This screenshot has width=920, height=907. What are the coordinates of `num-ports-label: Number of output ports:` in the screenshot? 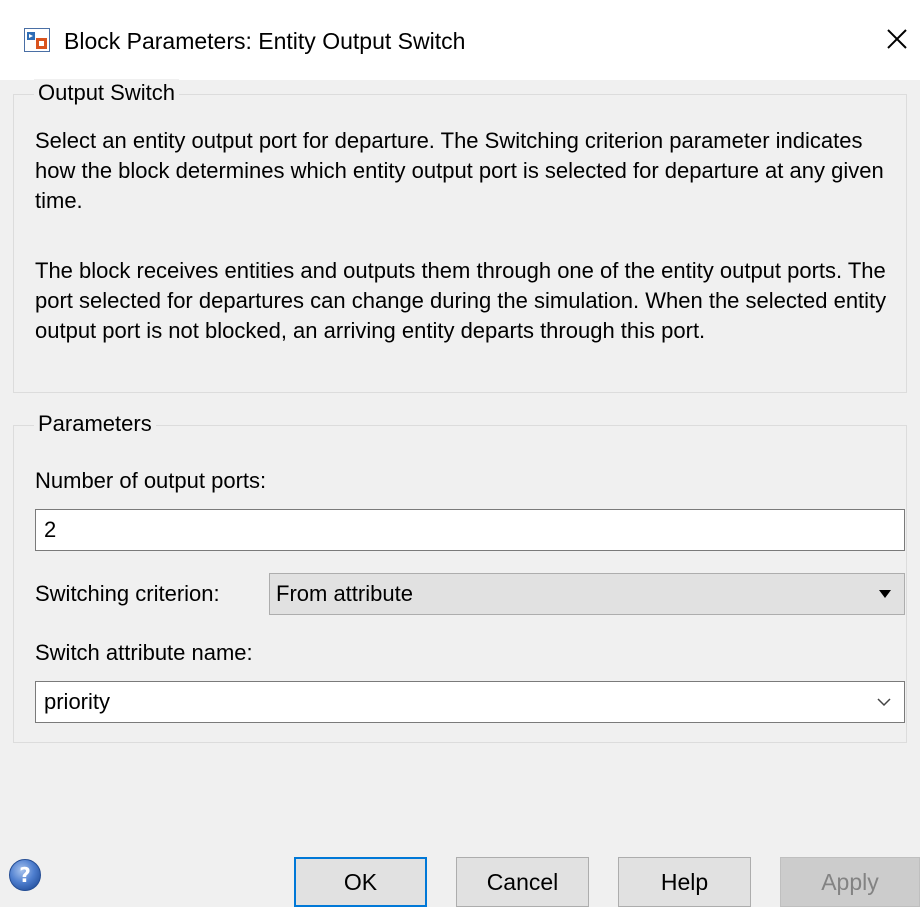 It's located at (151, 480).